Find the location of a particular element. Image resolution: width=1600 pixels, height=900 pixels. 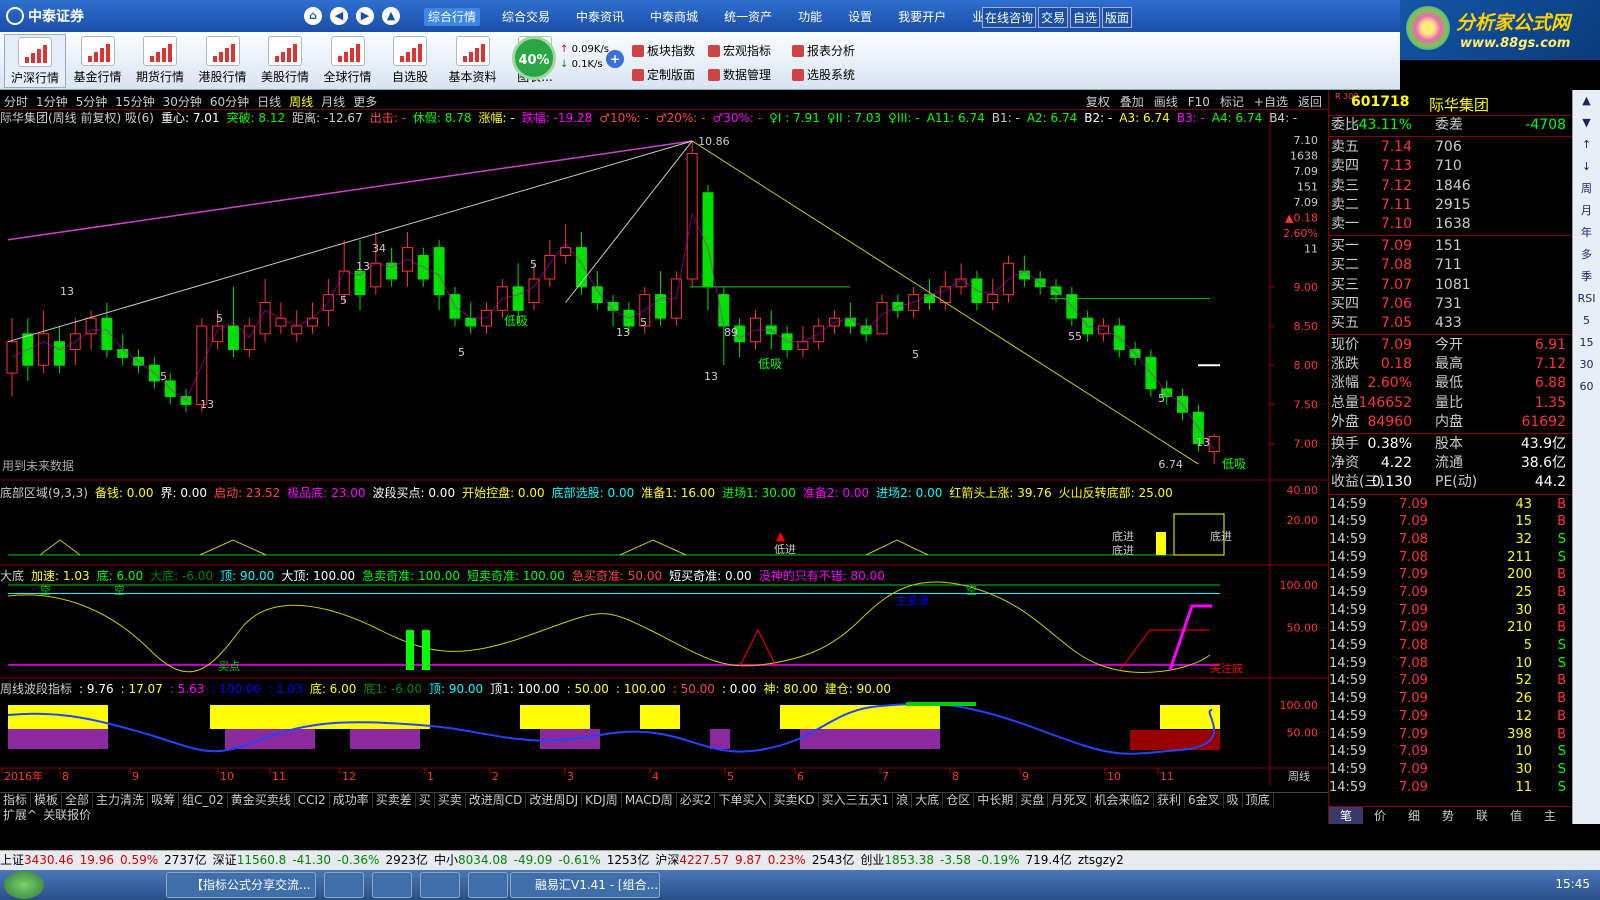

extended-tab: 关联报价 is located at coordinates (67, 815).